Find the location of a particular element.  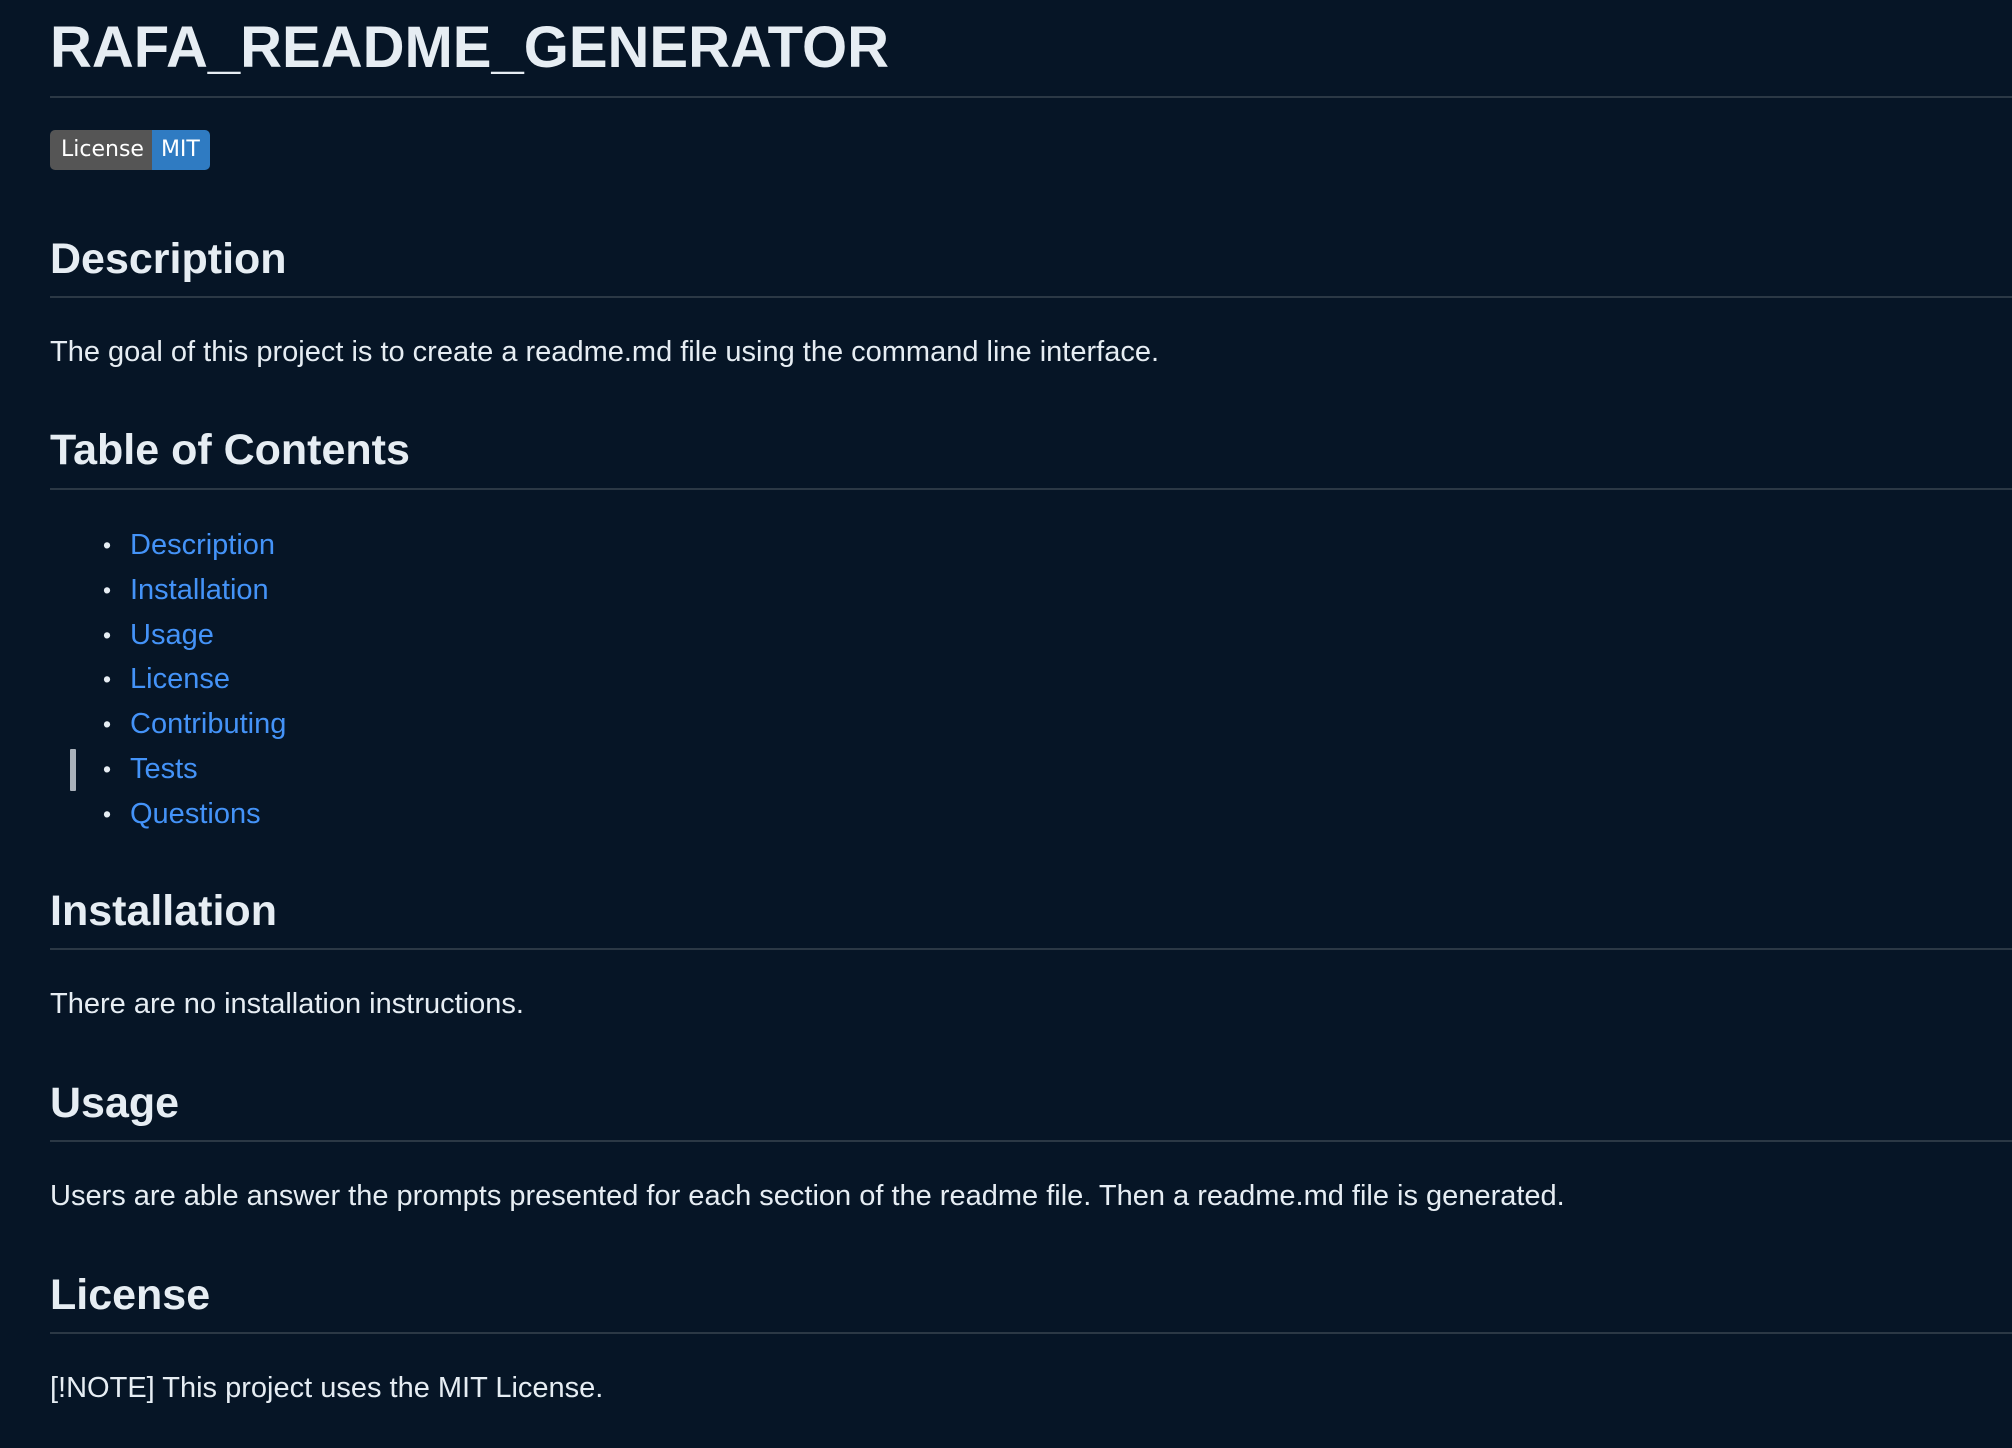

toc-link-questions: Questions is located at coordinates (195, 814).